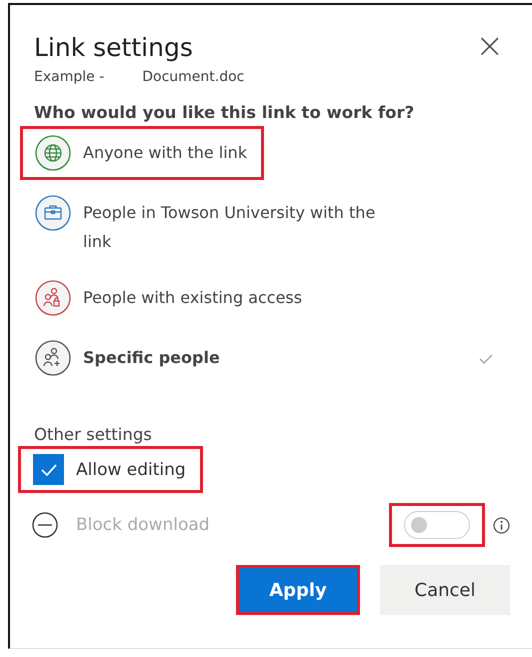 The height and width of the screenshot is (657, 532). I want to click on check-icon, so click(486, 359).